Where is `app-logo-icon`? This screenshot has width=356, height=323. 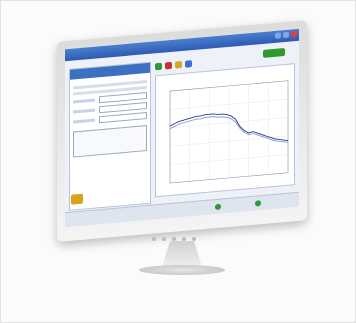 app-logo-icon is located at coordinates (77, 199).